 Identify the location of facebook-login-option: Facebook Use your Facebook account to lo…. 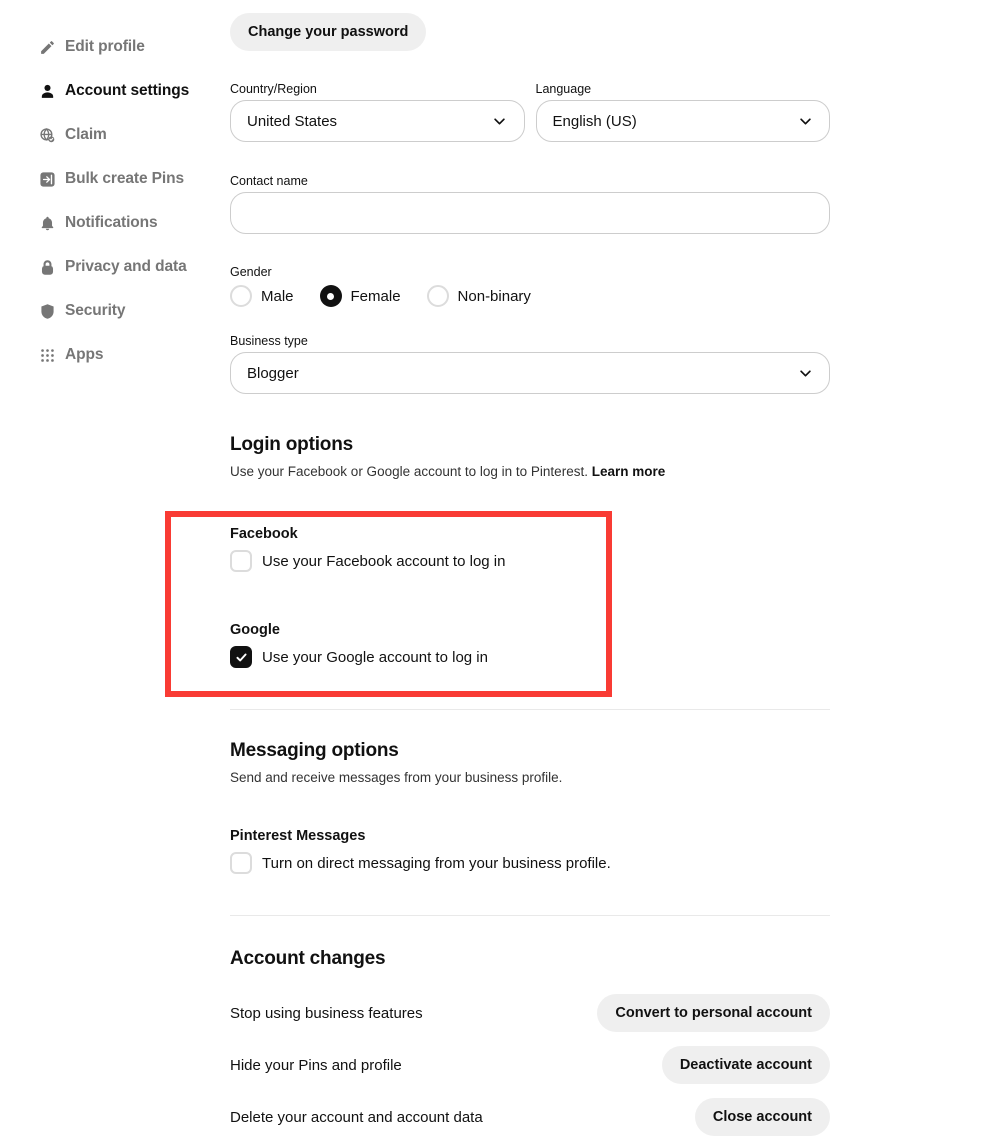
(367, 549).